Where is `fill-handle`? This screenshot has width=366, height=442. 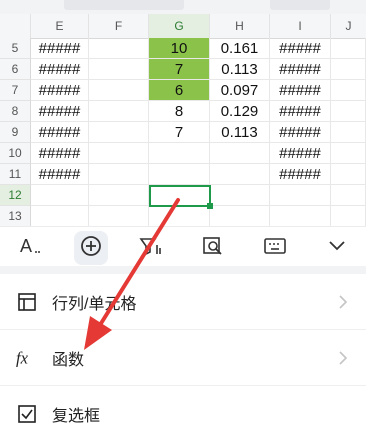
fill-handle is located at coordinates (210, 206).